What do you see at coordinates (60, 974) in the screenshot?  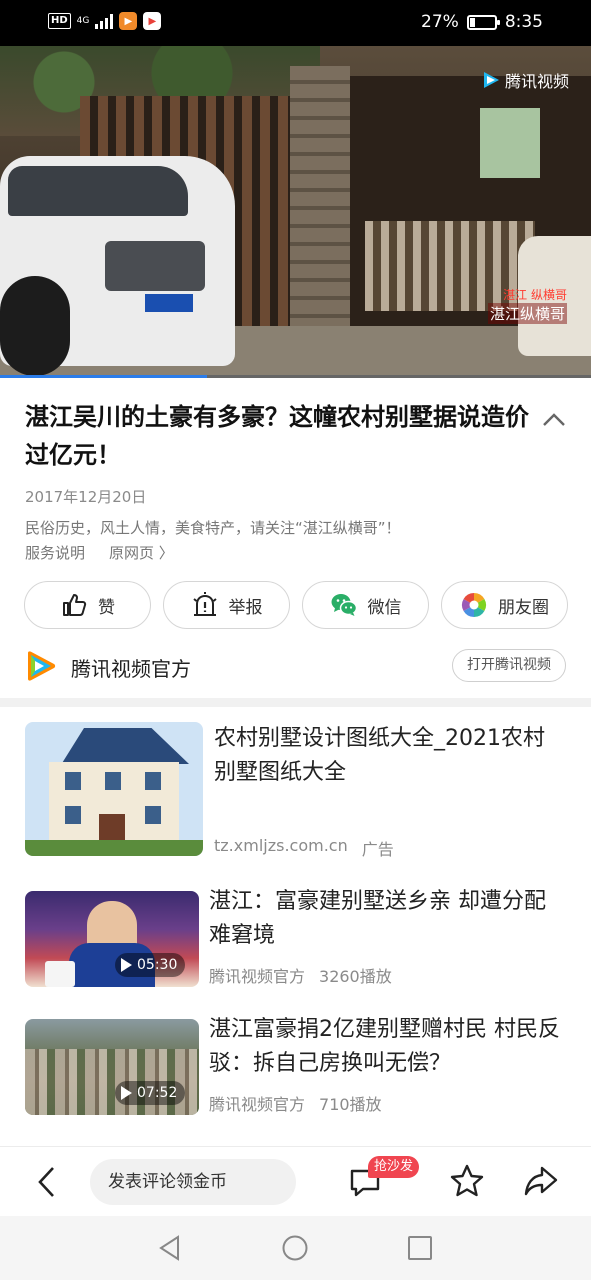 I see `thumbnail-desk-card` at bounding box center [60, 974].